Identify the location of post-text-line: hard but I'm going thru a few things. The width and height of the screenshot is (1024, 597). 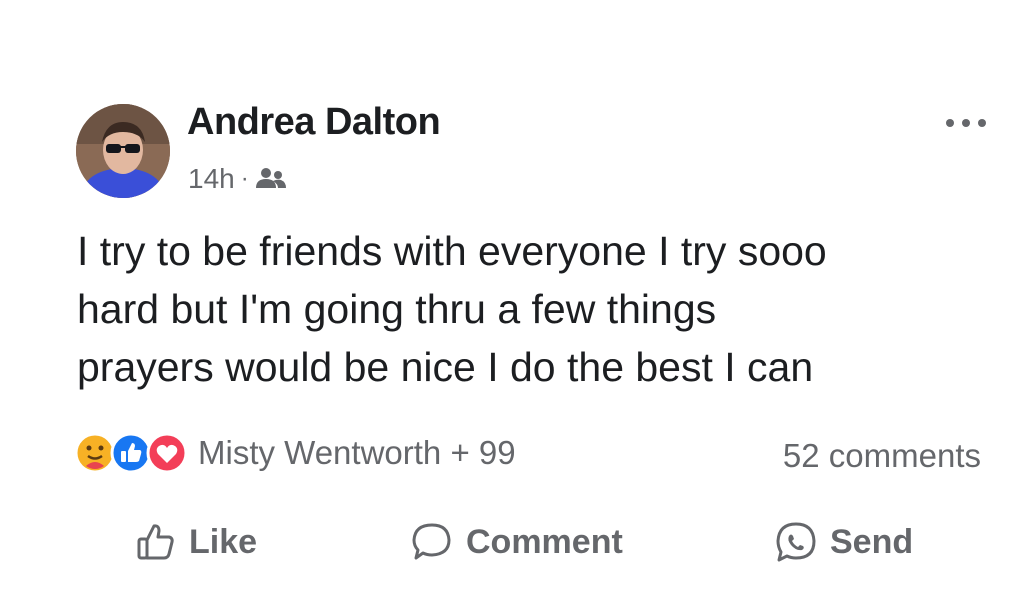
(397, 309).